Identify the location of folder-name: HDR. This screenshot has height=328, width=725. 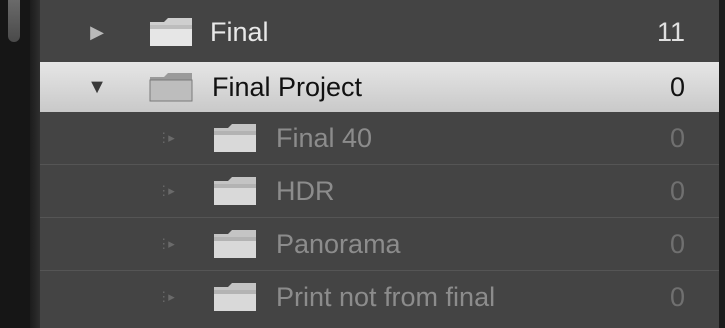
(305, 190).